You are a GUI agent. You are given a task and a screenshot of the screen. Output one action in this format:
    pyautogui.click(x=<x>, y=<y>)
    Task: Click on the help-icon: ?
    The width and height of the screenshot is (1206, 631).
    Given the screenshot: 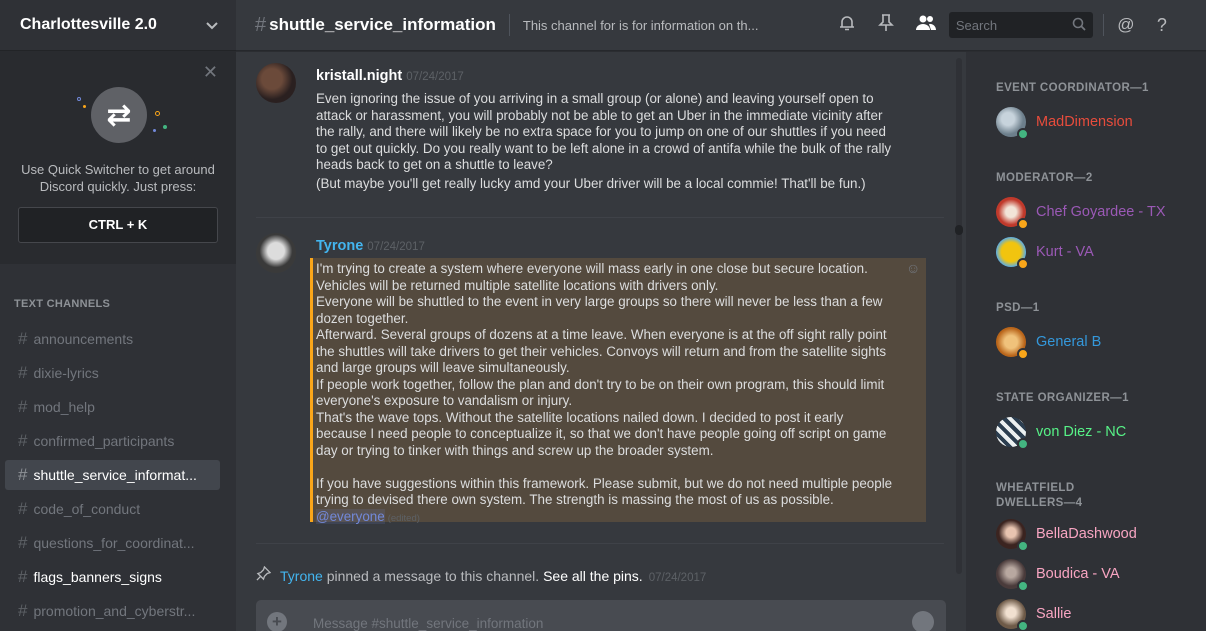 What is the action you would take?
    pyautogui.click(x=1162, y=25)
    